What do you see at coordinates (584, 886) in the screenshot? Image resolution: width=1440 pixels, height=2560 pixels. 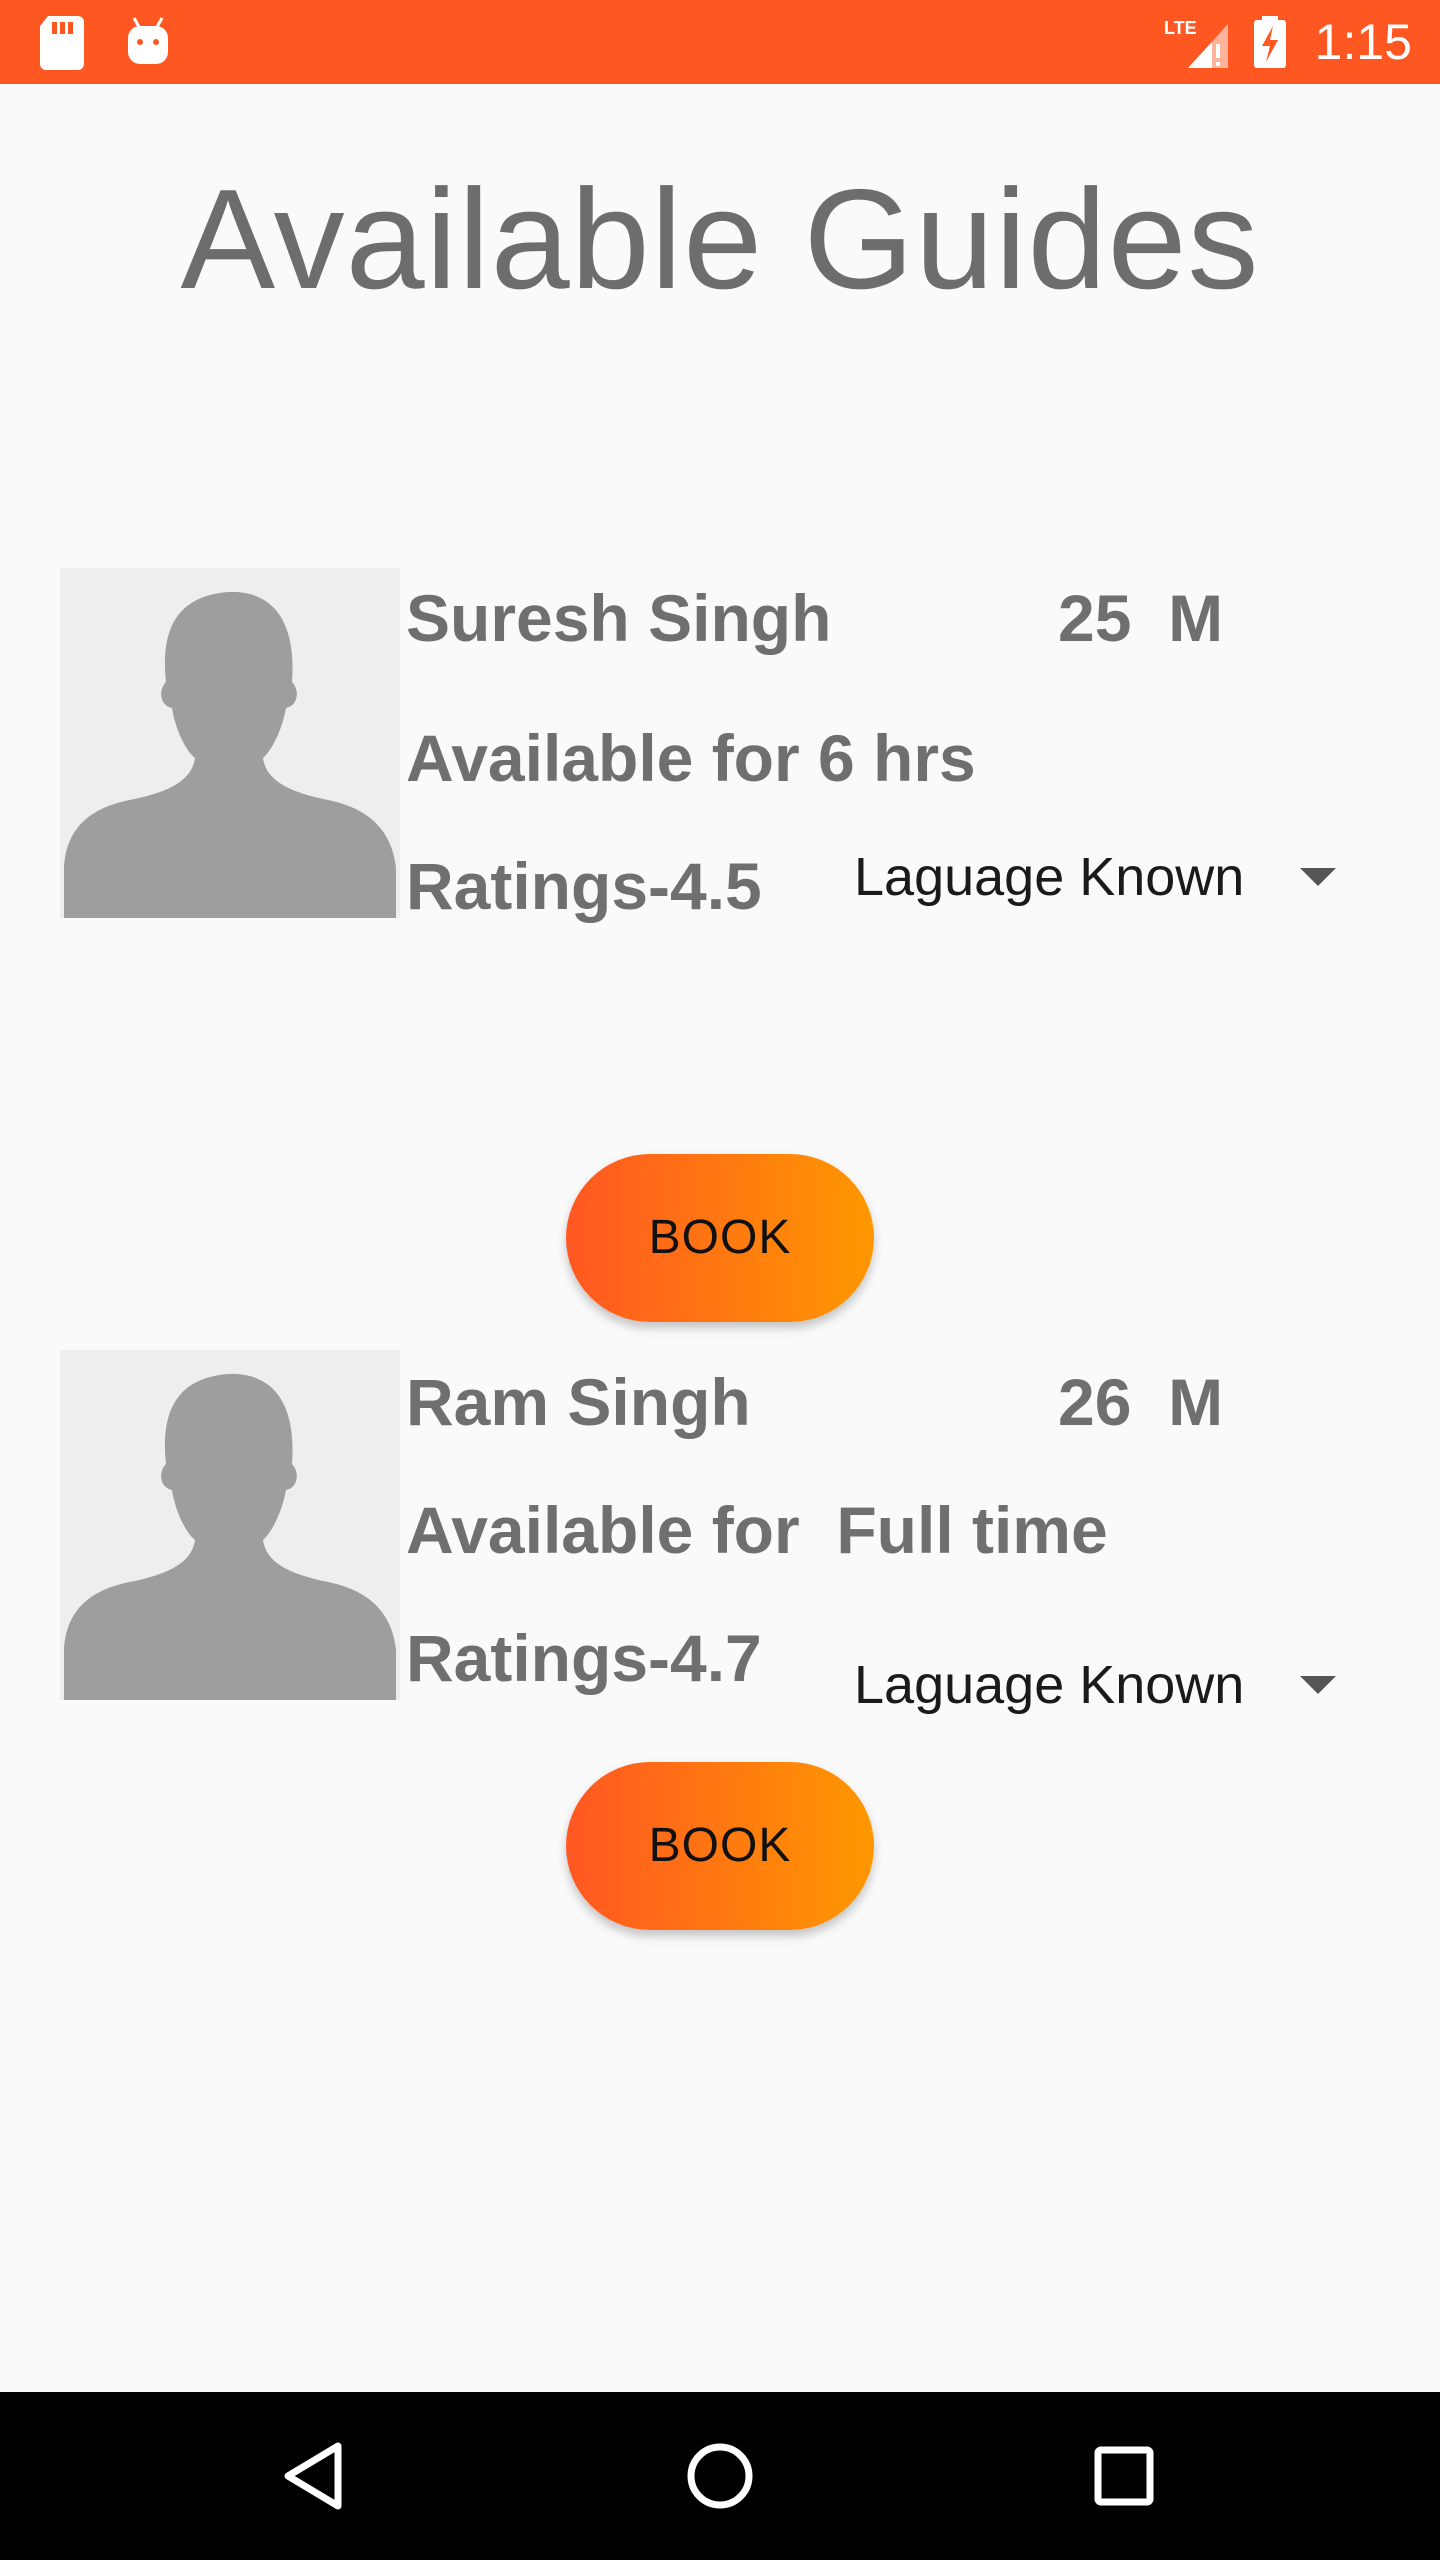 I see `guide-rating: Ratings-4.5` at bounding box center [584, 886].